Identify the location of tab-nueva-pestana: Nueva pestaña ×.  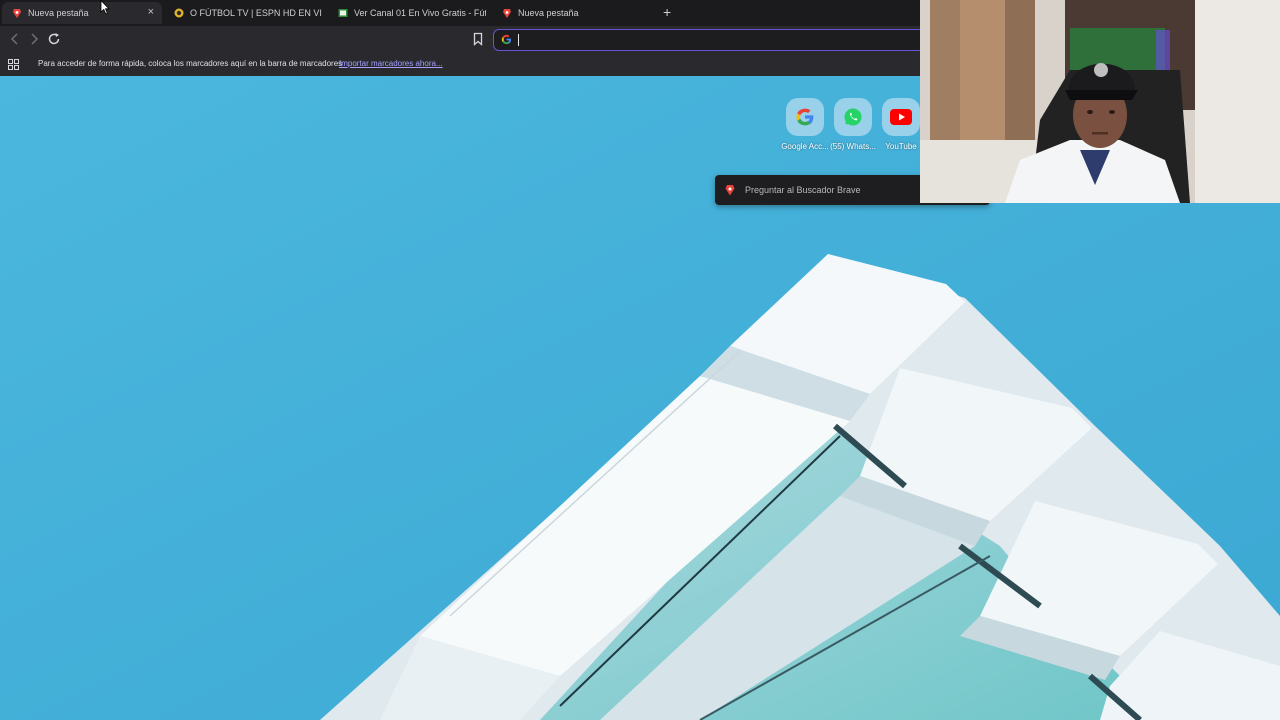
(82, 13).